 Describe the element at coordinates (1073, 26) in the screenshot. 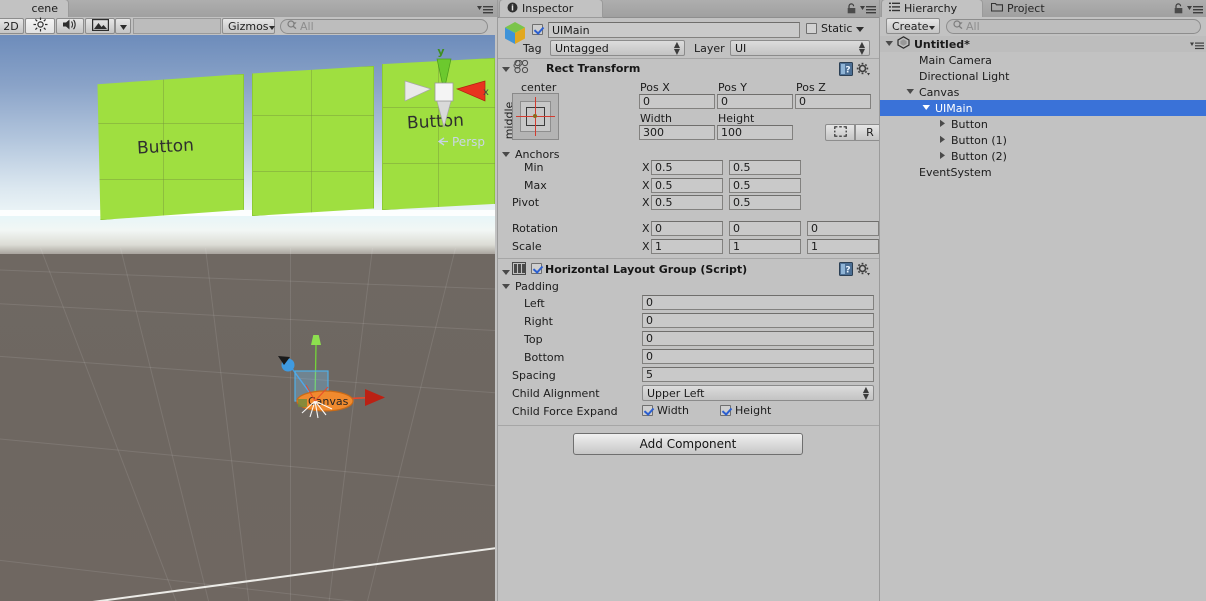

I see `hierarchy-search-input: All` at that location.